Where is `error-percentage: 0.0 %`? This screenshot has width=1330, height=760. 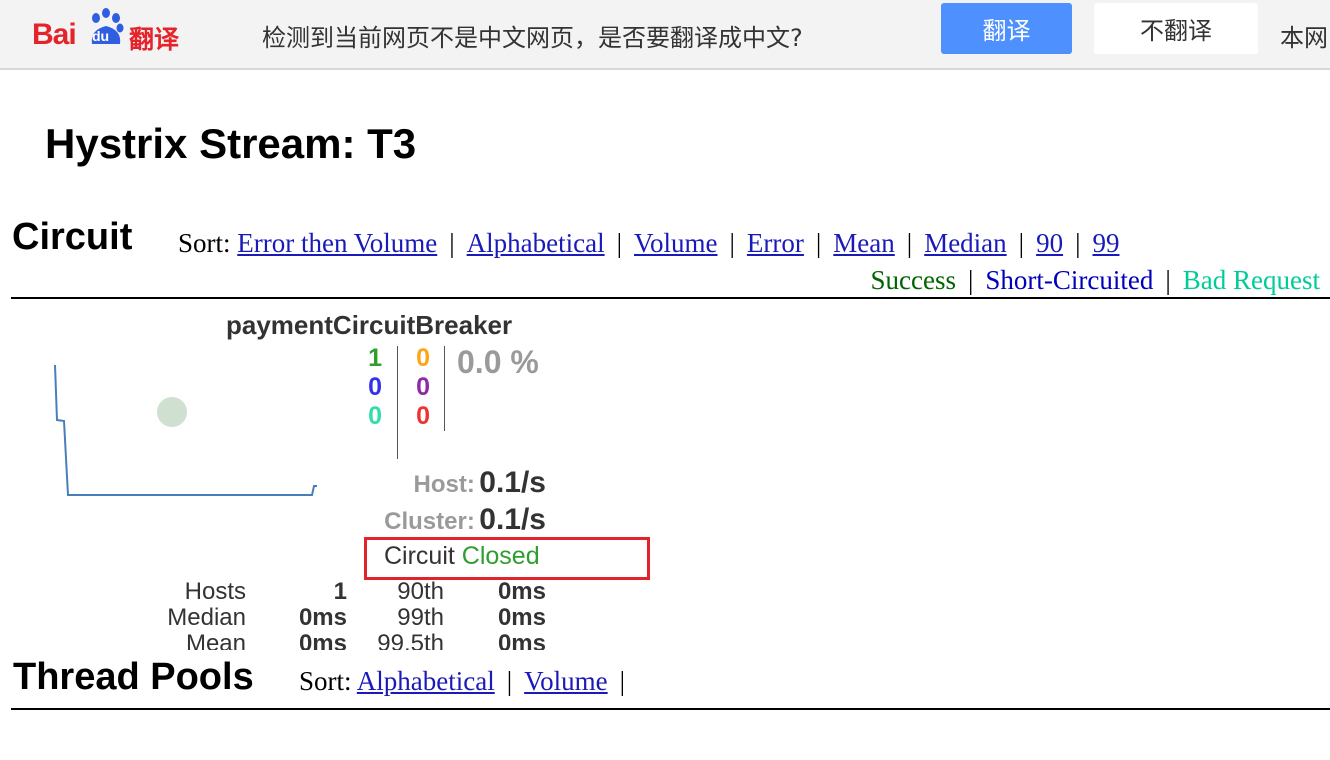
error-percentage: 0.0 % is located at coordinates (498, 362).